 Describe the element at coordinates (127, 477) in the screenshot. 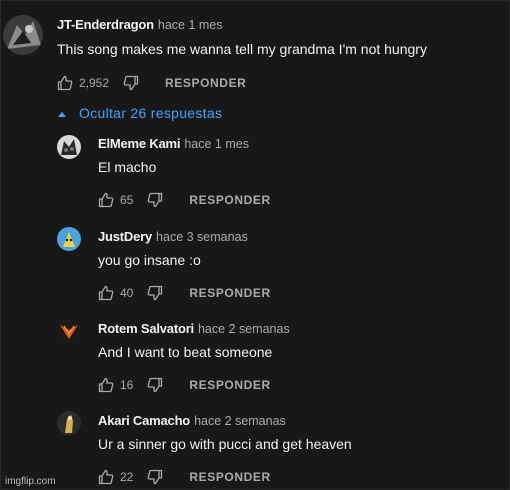

I see `like-count: 22` at that location.